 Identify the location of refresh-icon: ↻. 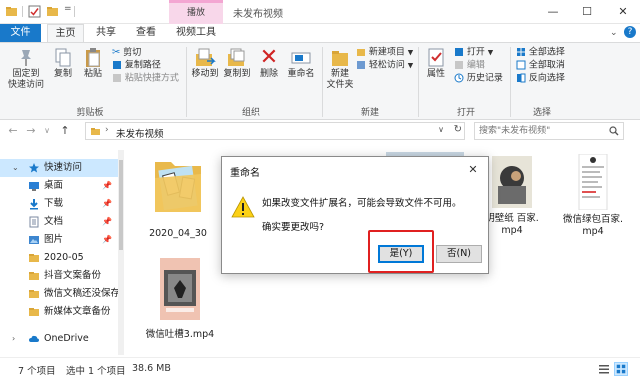
(458, 129).